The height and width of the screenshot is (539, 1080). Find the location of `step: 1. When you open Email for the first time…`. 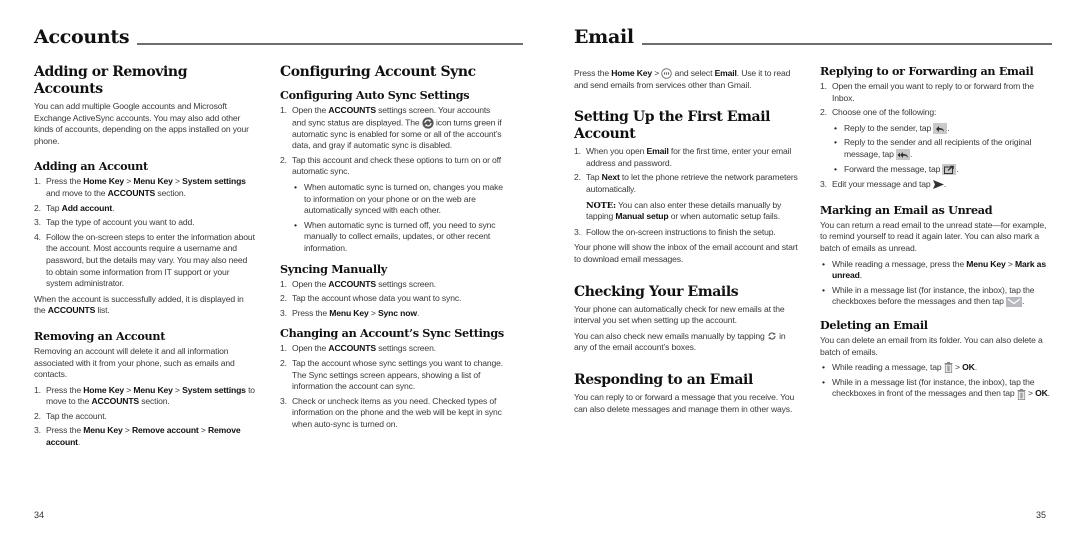

step: 1. When you open Email for the first time… is located at coordinates (683, 157).